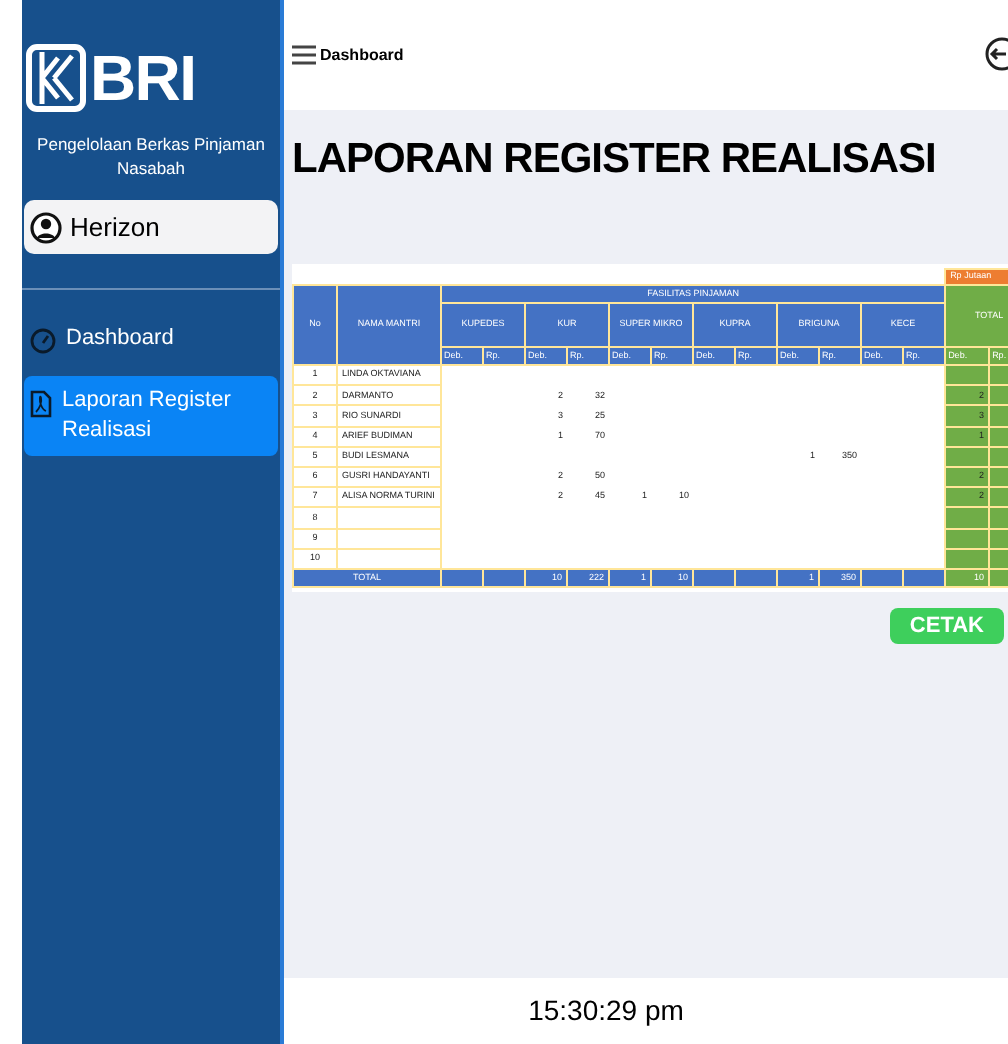 The height and width of the screenshot is (1044, 1008). I want to click on user-card: Herizon, so click(151, 227).